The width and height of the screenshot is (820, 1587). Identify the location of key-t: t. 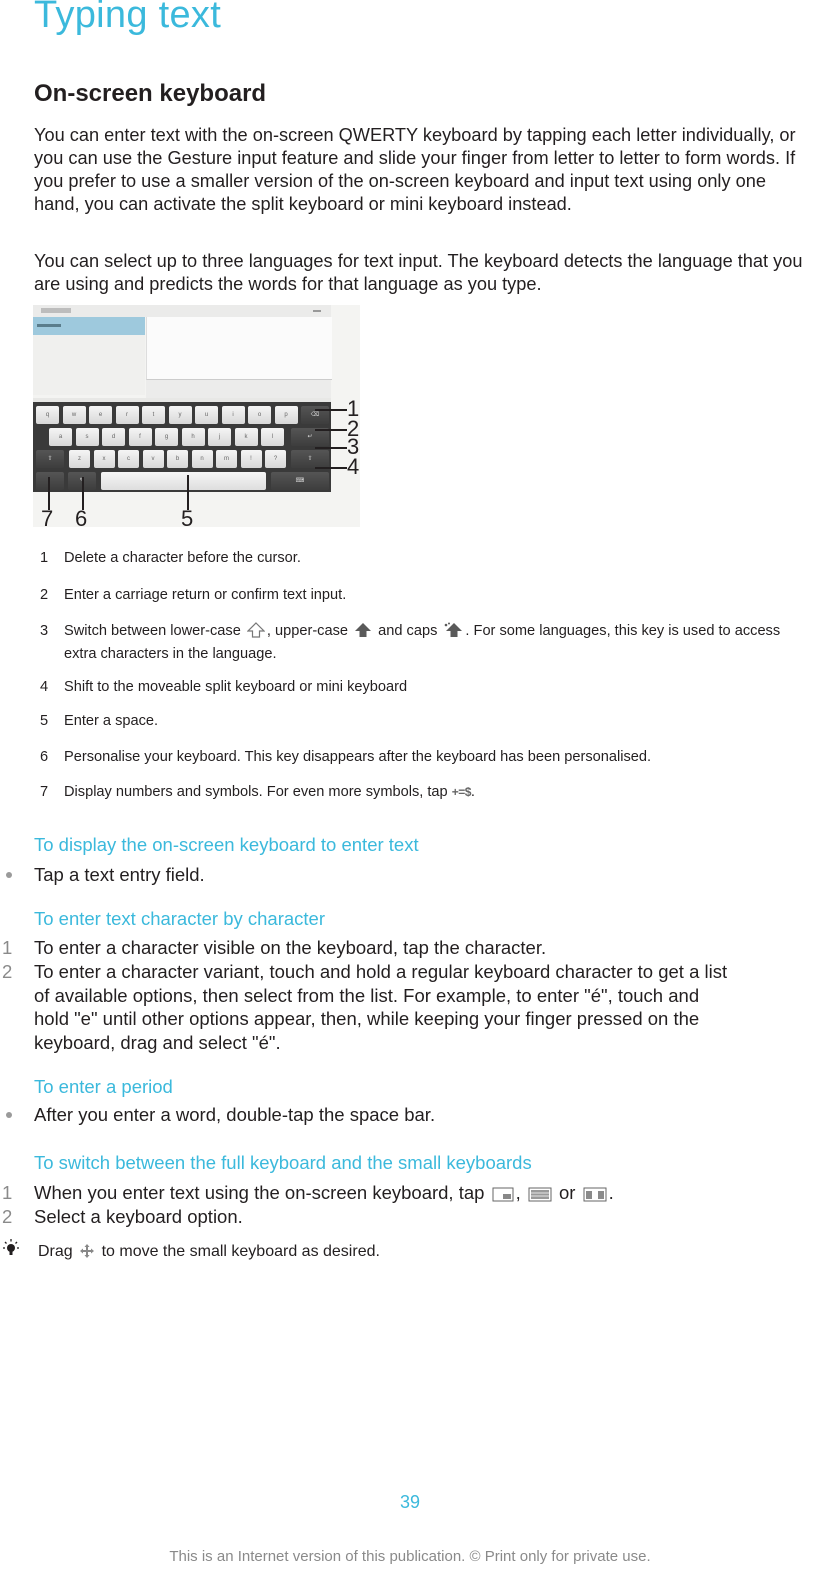
(153, 415).